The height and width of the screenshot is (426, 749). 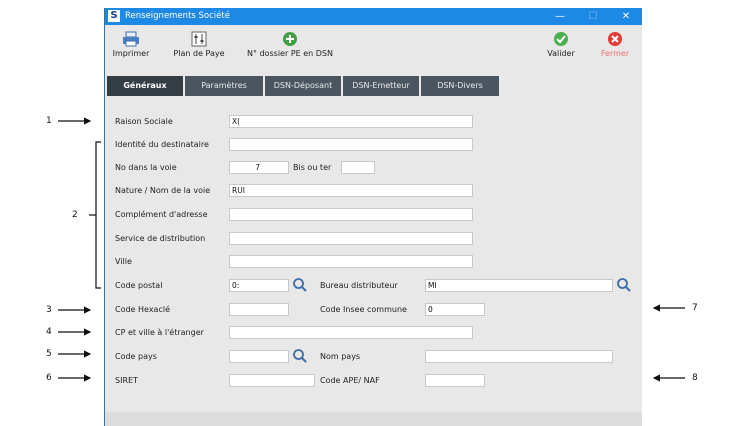 What do you see at coordinates (519, 356) in the screenshot?
I see `nom-pays-input` at bounding box center [519, 356].